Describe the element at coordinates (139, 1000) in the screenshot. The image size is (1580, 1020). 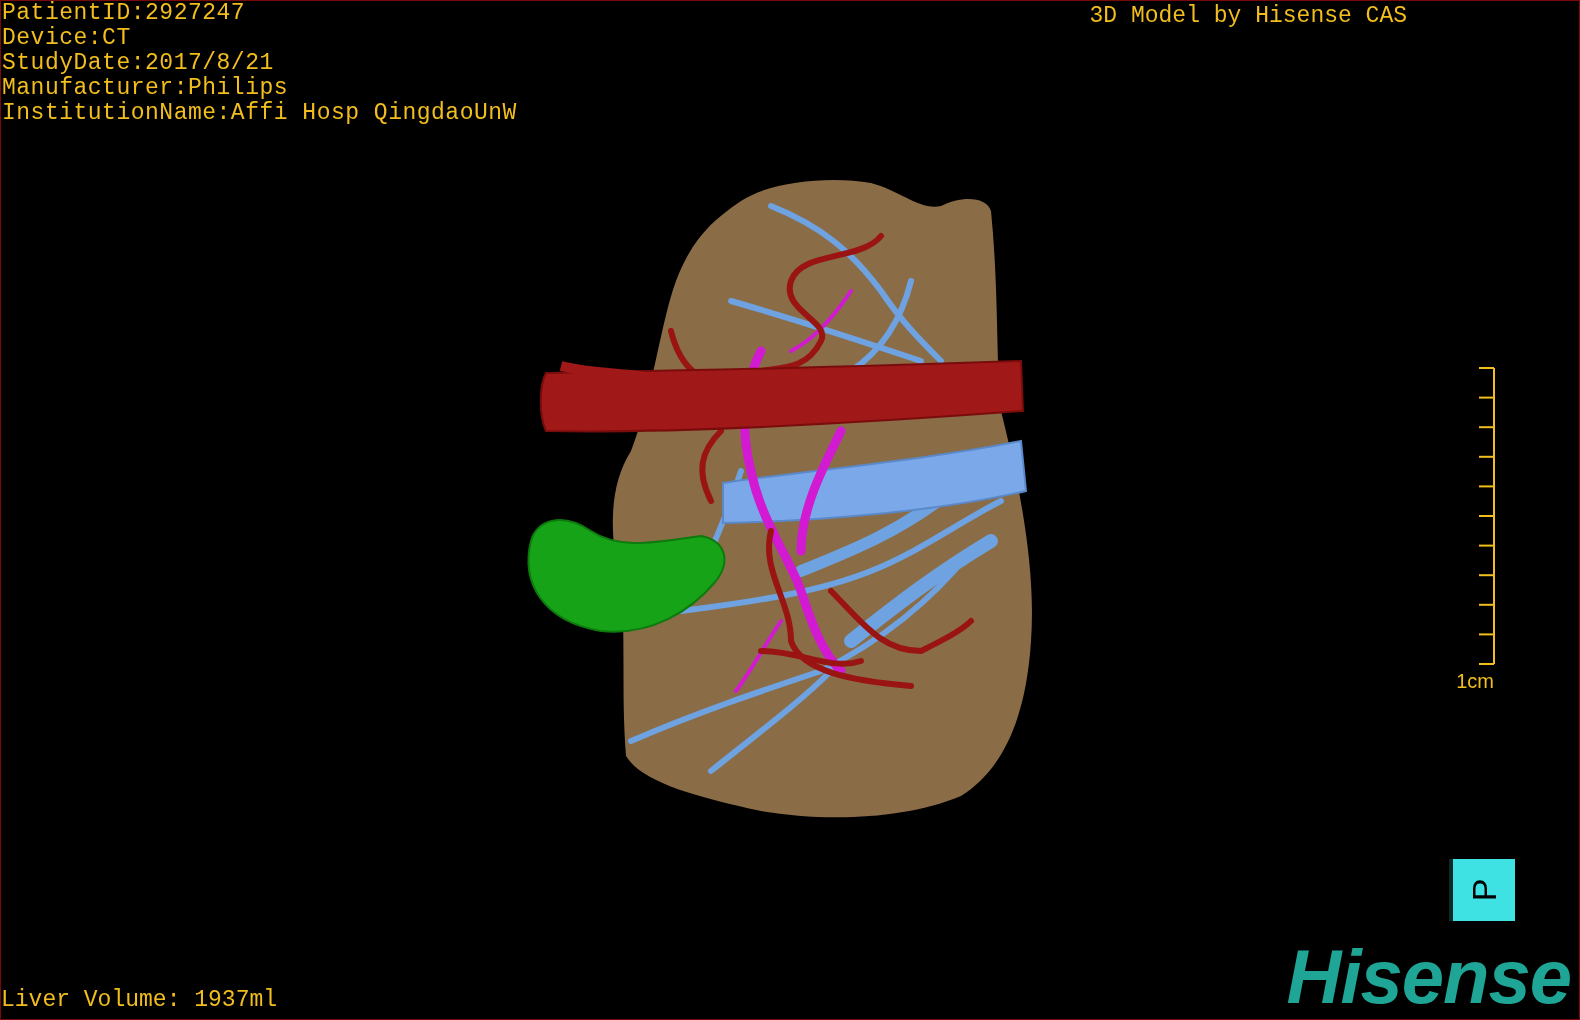
I see `liver-volume-text: Liver Volume: 1937ml` at that location.